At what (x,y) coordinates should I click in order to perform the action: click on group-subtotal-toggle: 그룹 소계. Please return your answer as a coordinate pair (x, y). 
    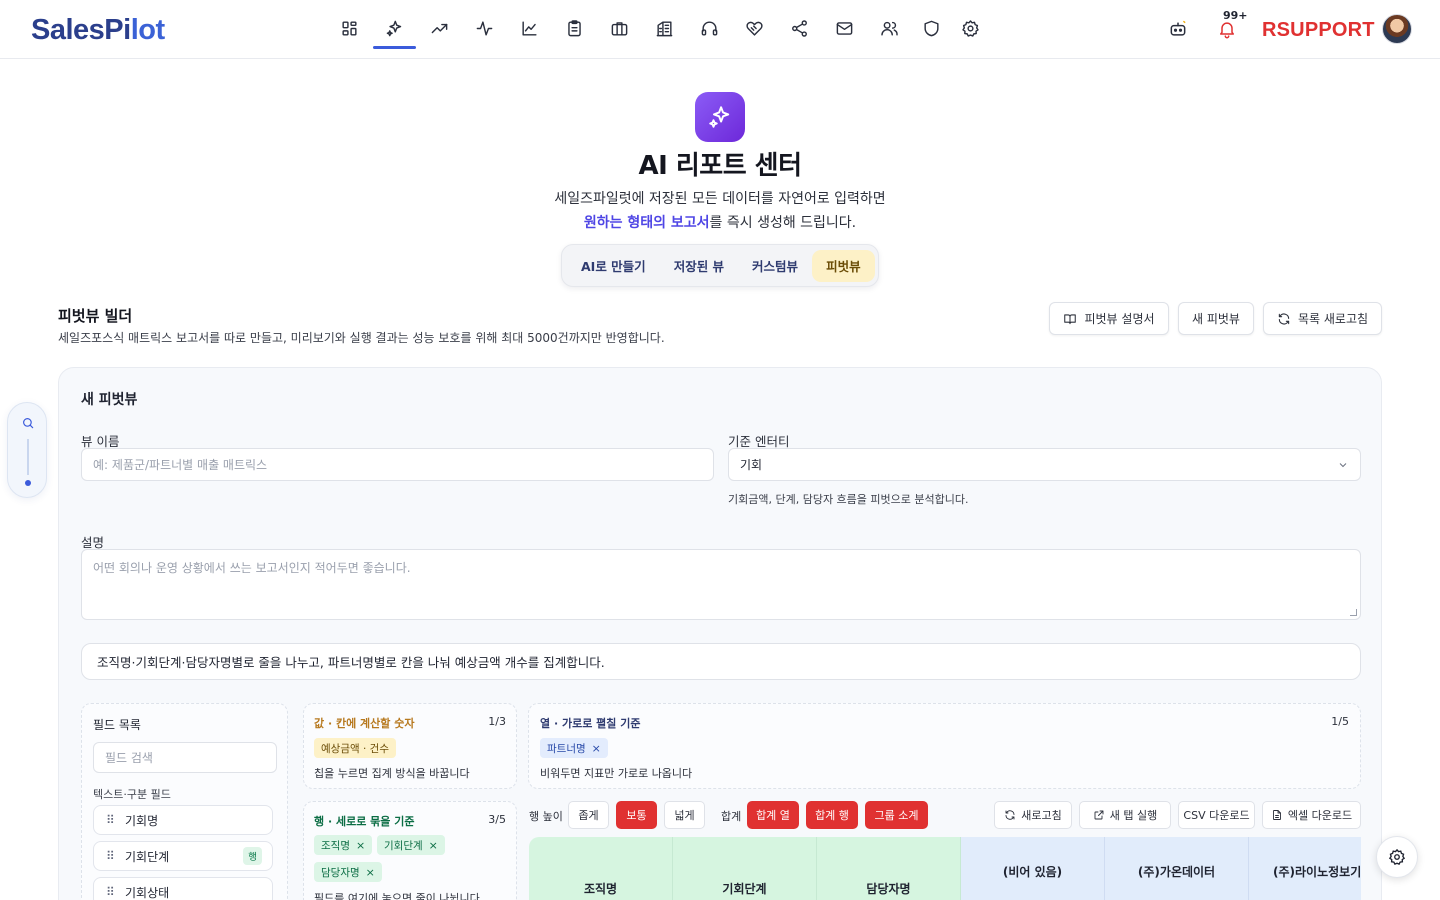
    Looking at the image, I should click on (896, 815).